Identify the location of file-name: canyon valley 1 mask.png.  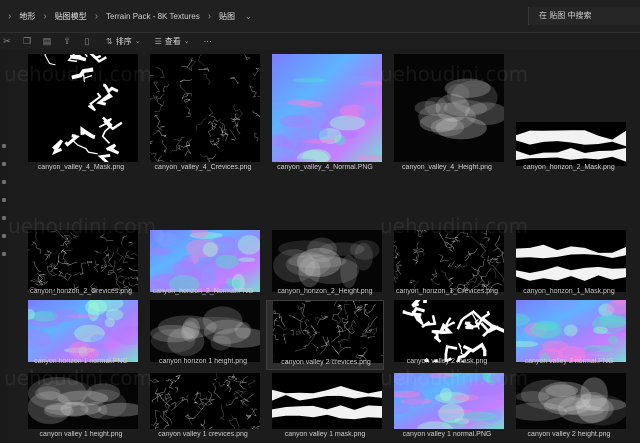
(325, 434).